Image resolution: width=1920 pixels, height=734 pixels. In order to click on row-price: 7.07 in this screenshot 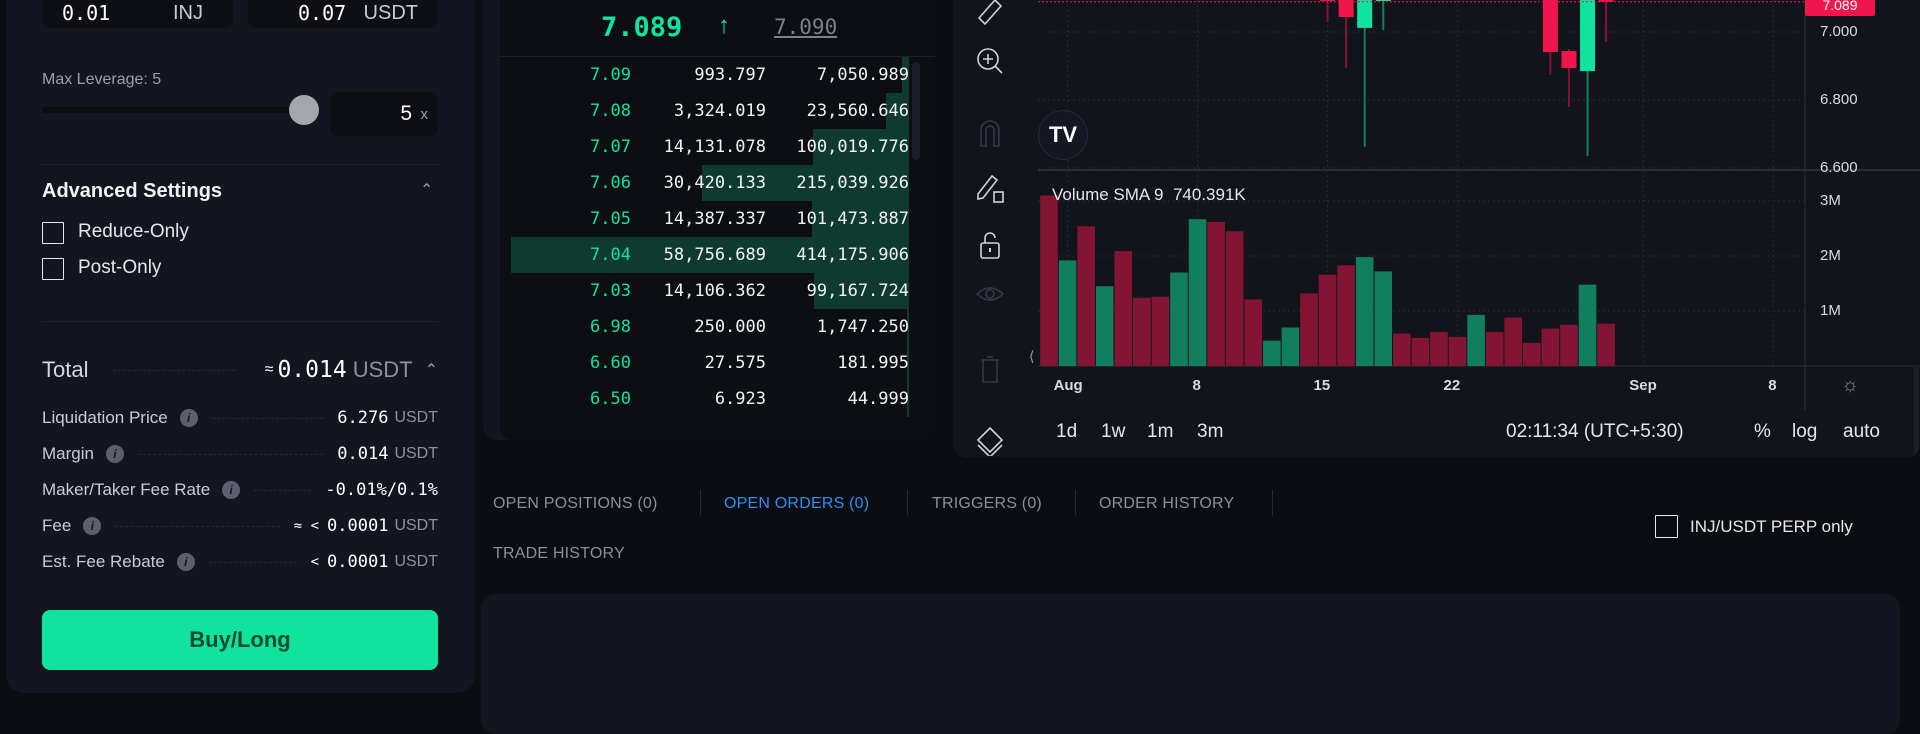, I will do `click(610, 147)`.